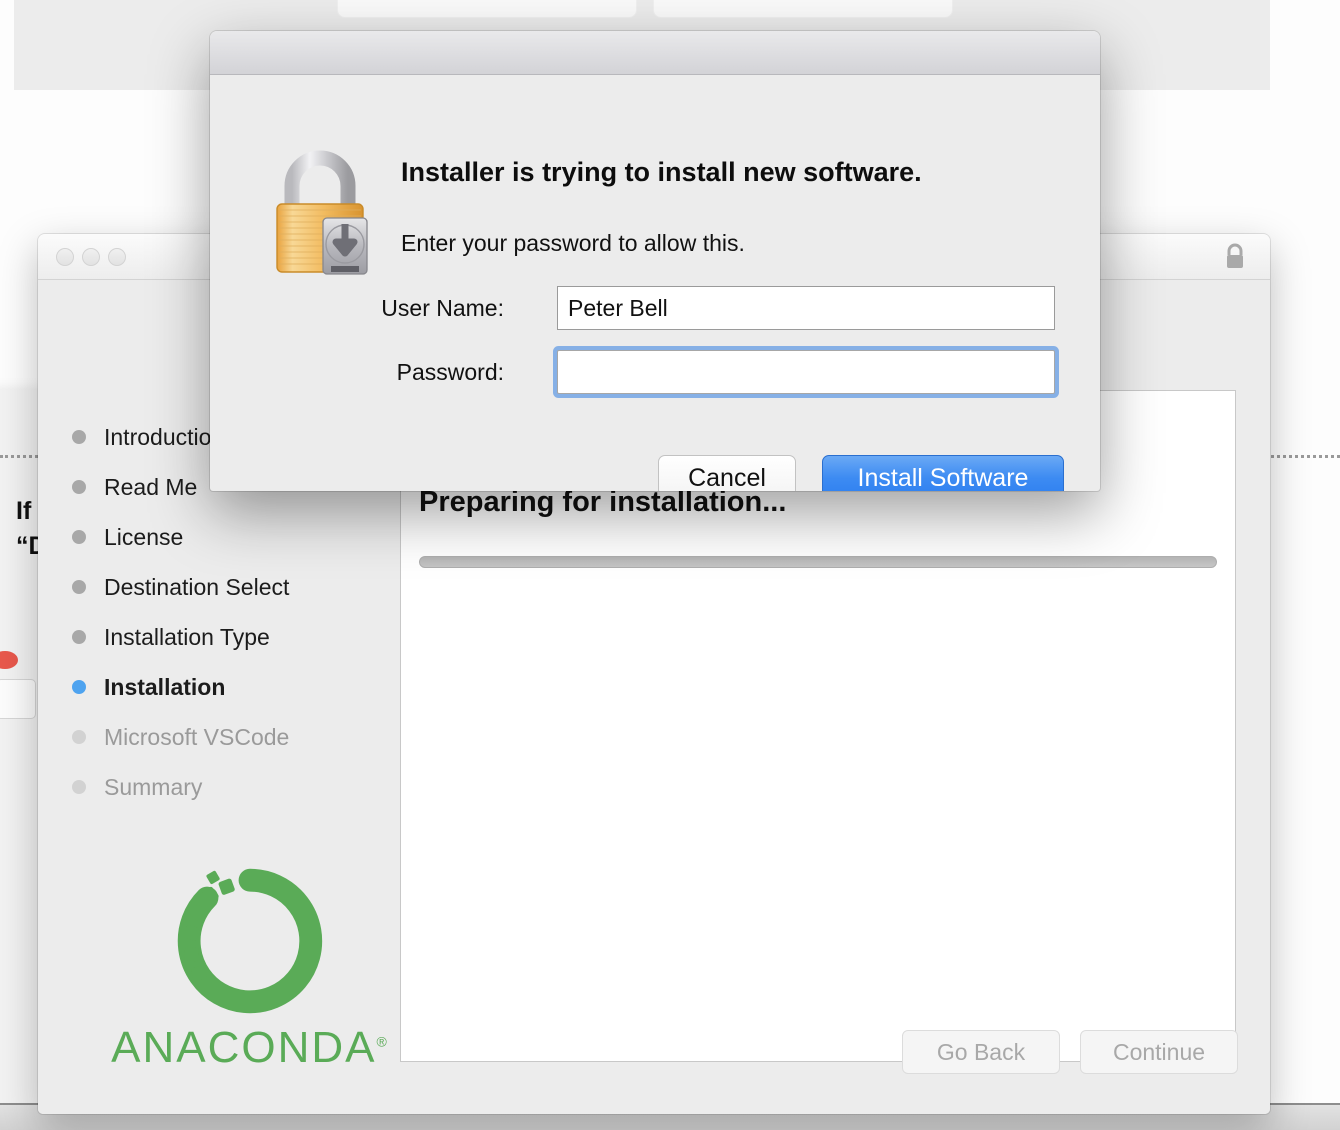 This screenshot has height=1130, width=1340. I want to click on zoom-button, so click(117, 257).